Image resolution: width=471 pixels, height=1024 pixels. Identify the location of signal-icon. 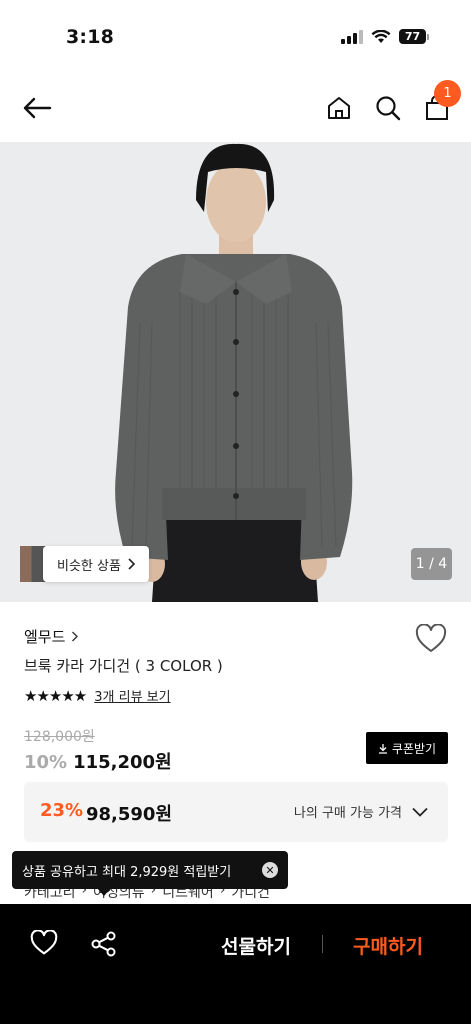
(352, 36).